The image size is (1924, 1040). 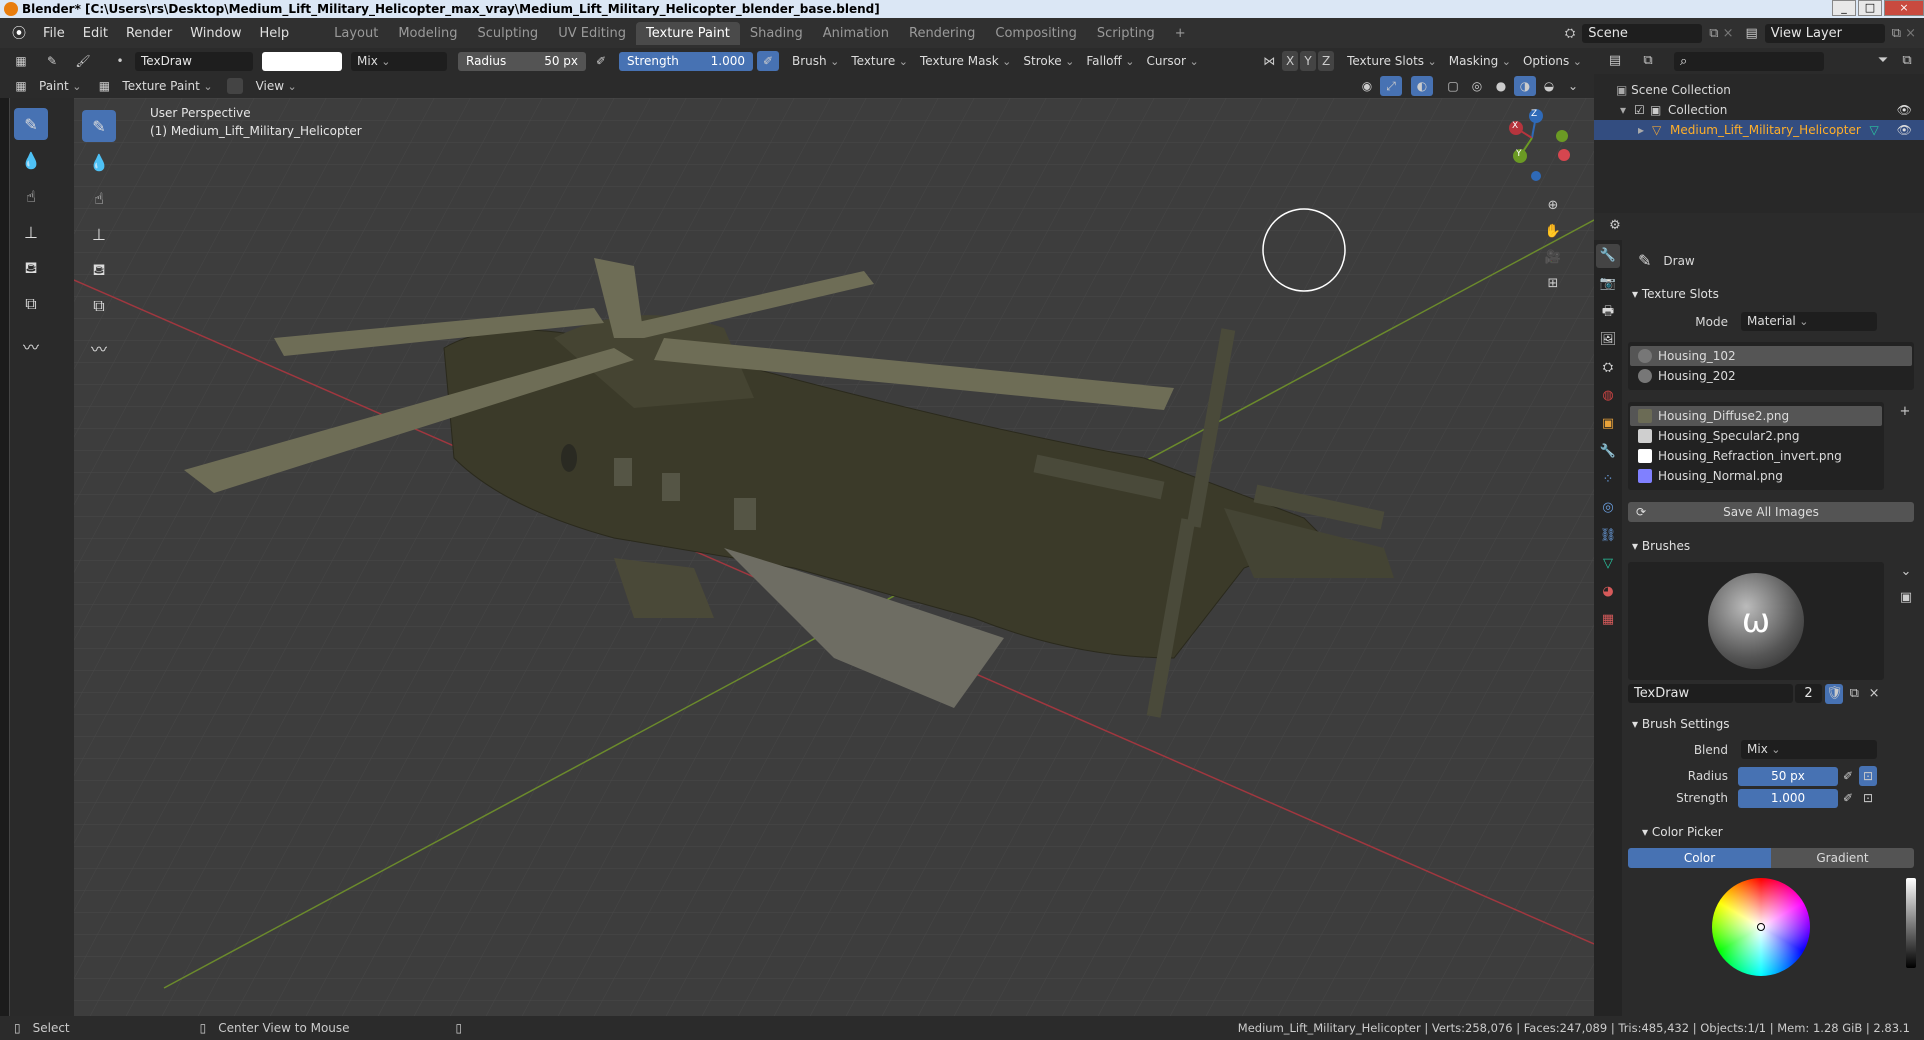 I want to click on tool-mask-icon: ⧉, so click(x=31, y=304).